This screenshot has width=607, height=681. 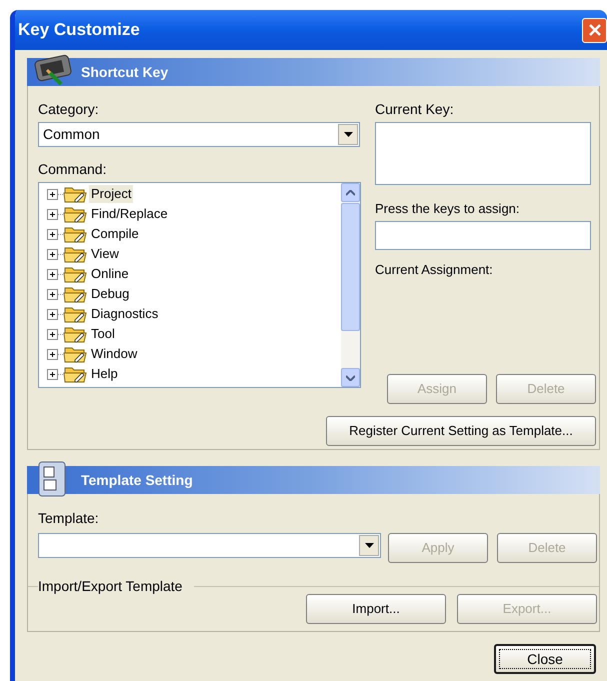 What do you see at coordinates (350, 377) in the screenshot?
I see `scroll-down-icon` at bounding box center [350, 377].